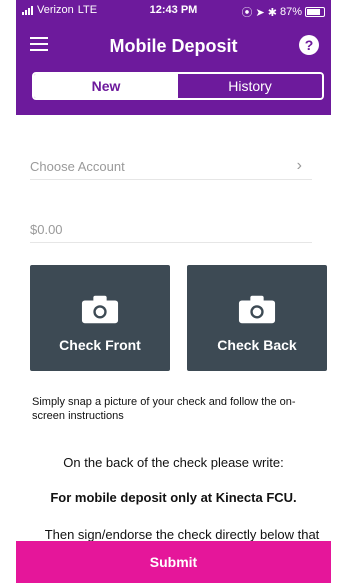 The image size is (337, 583). Describe the element at coordinates (100, 345) in the screenshot. I see `check-front-label: Check Front` at that location.